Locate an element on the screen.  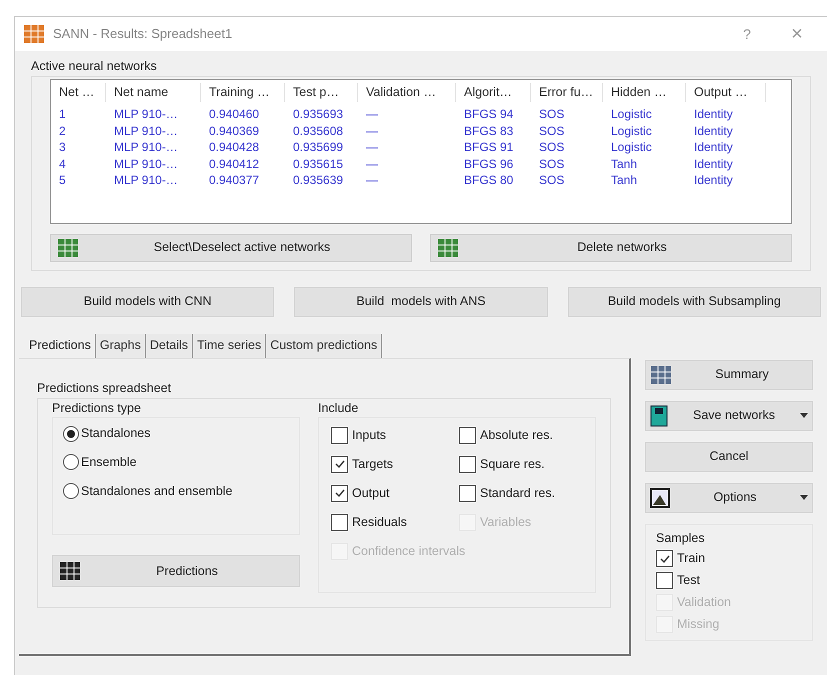
group-title: Predictions type is located at coordinates (97, 408).